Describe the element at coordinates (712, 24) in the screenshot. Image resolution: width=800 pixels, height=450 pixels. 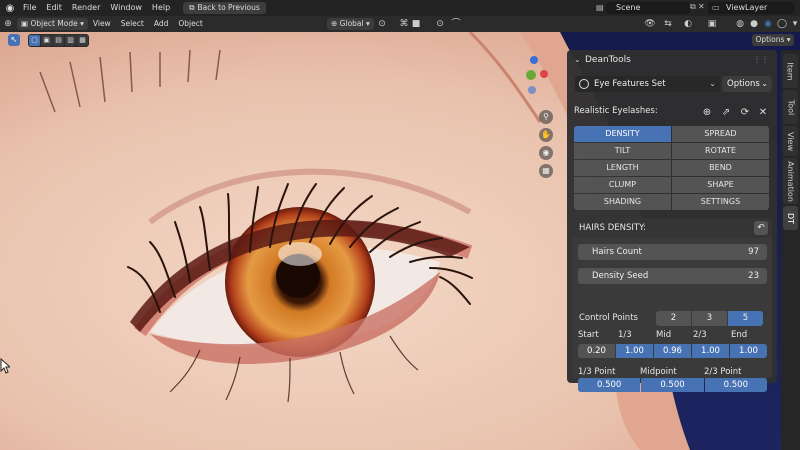
I see `xray-icon: ▣` at that location.